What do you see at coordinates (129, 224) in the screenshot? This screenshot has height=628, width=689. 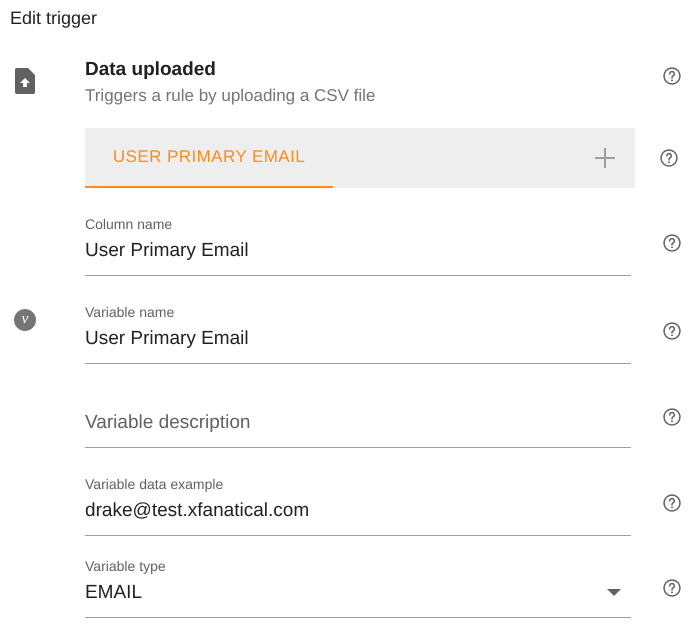 I see `field-label: Column name` at bounding box center [129, 224].